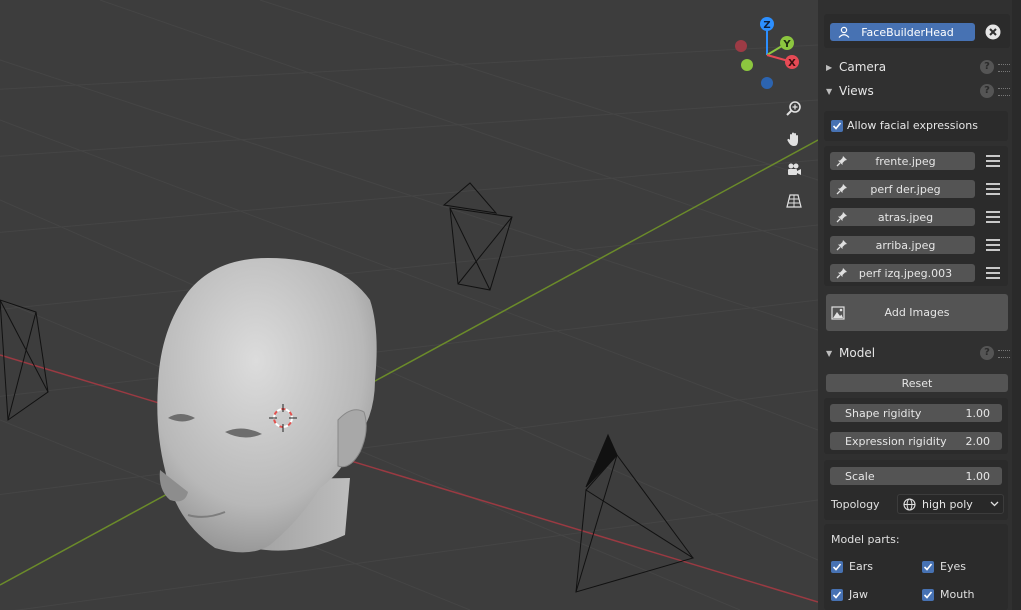  I want to click on panel-tab-strip, so click(1016, 305).